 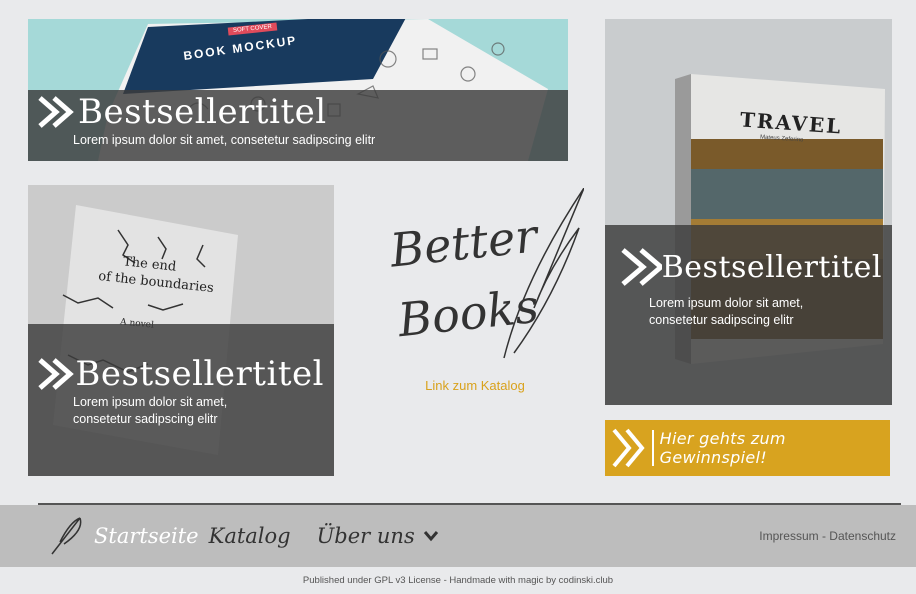 I want to click on giveaway-cta-button: Hier gehts zum Gewinnspiel!, so click(x=747, y=448).